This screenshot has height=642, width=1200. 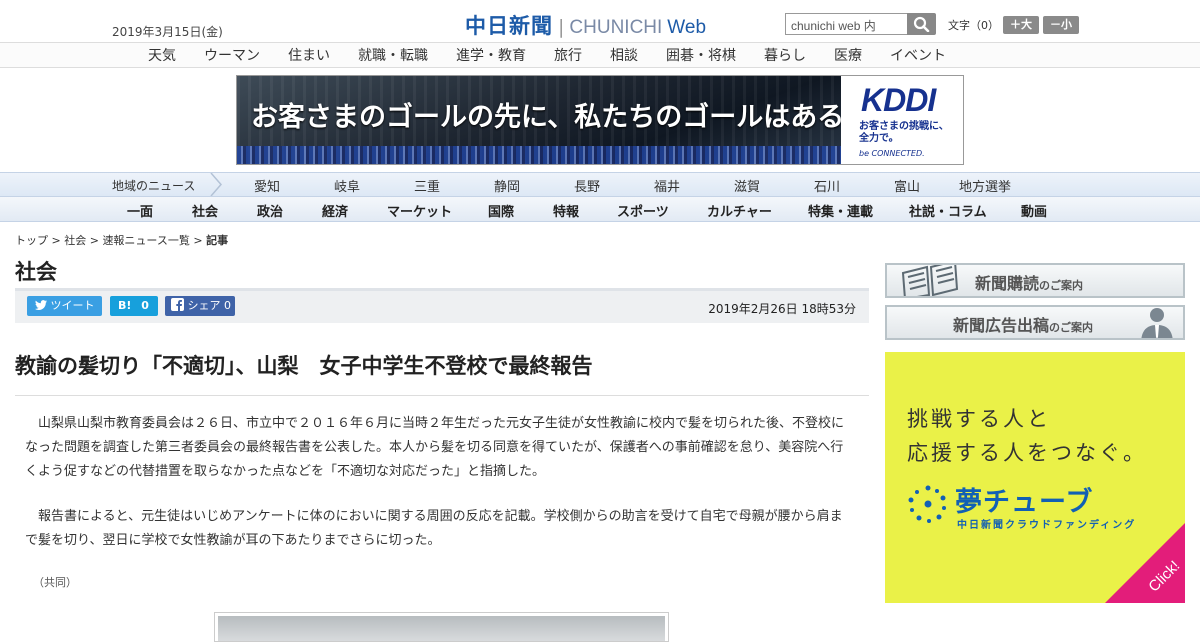 I want to click on region-nav-item: 静岡, so click(x=507, y=185).